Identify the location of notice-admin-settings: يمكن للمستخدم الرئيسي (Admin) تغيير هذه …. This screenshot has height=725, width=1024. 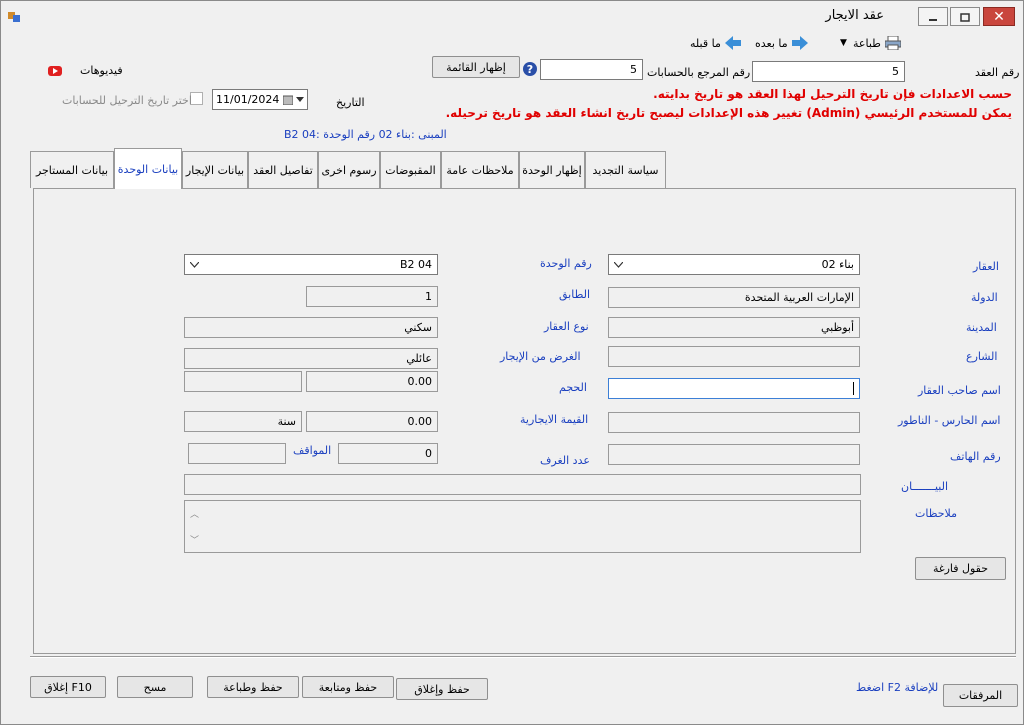
(728, 113).